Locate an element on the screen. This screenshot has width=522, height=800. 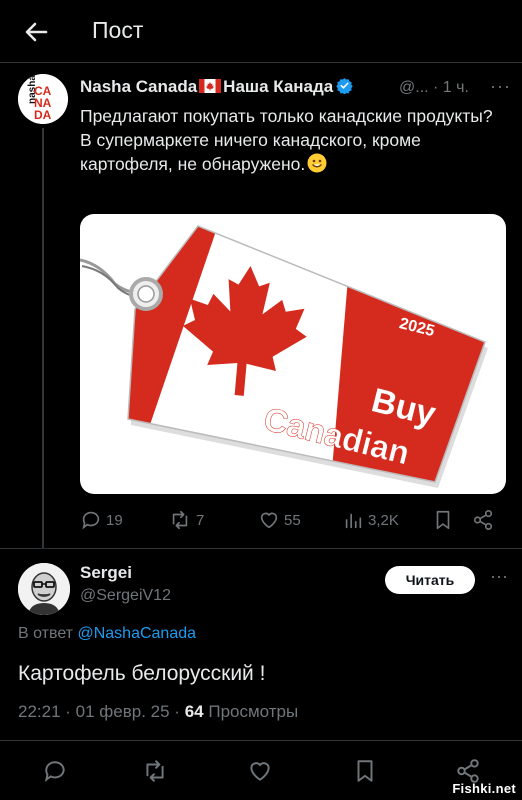
reply-views-count: 64 is located at coordinates (194, 711).